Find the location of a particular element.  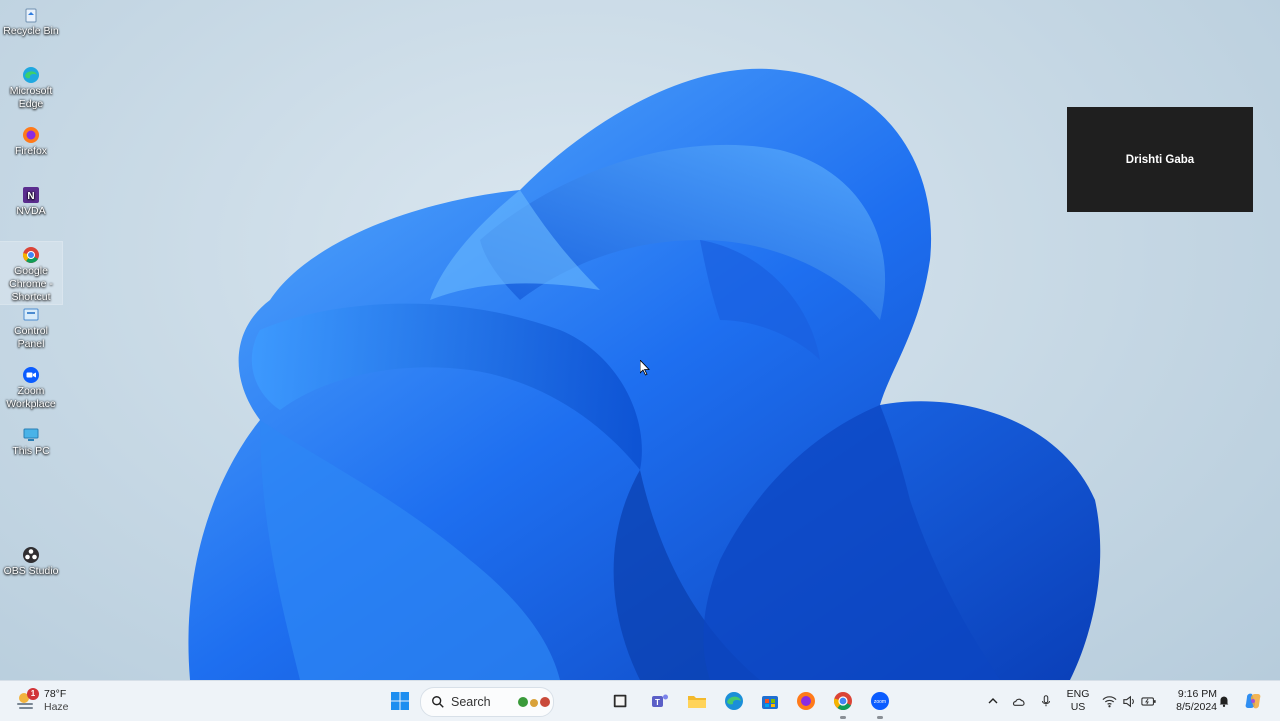

taskbar-search-box: Search is located at coordinates (487, 702).